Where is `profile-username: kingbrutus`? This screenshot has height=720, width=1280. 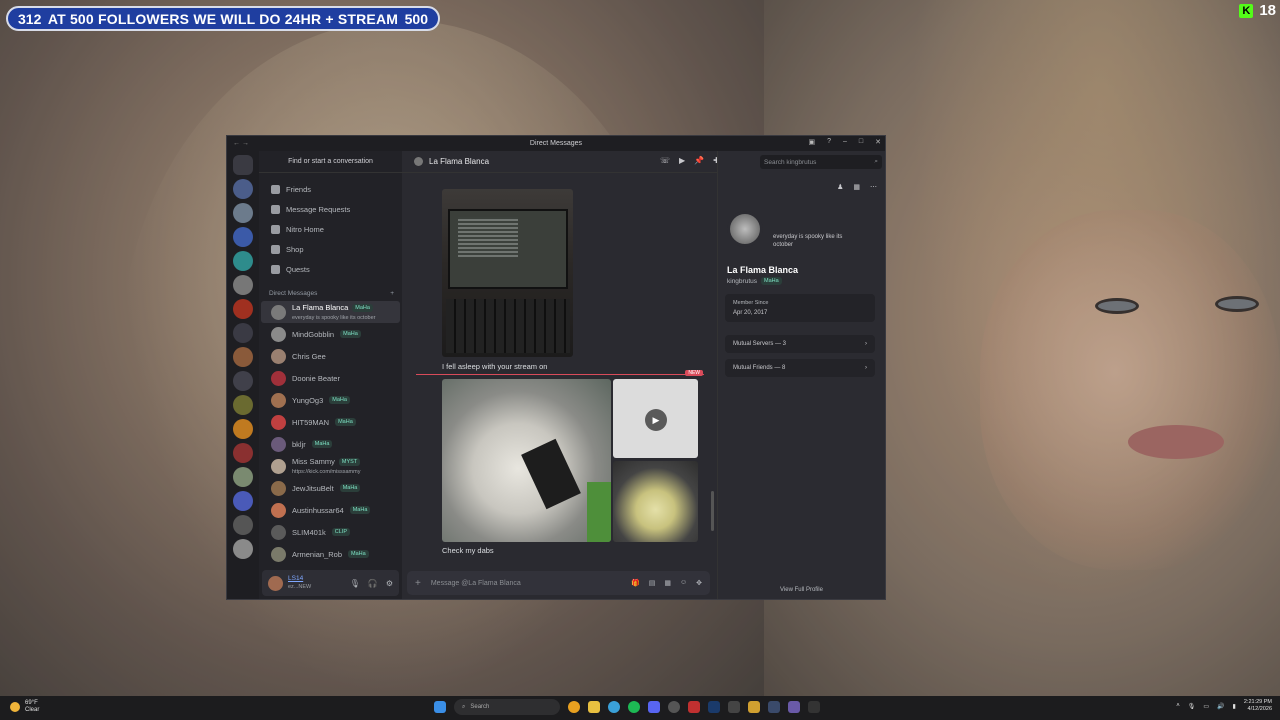 profile-username: kingbrutus is located at coordinates (742, 281).